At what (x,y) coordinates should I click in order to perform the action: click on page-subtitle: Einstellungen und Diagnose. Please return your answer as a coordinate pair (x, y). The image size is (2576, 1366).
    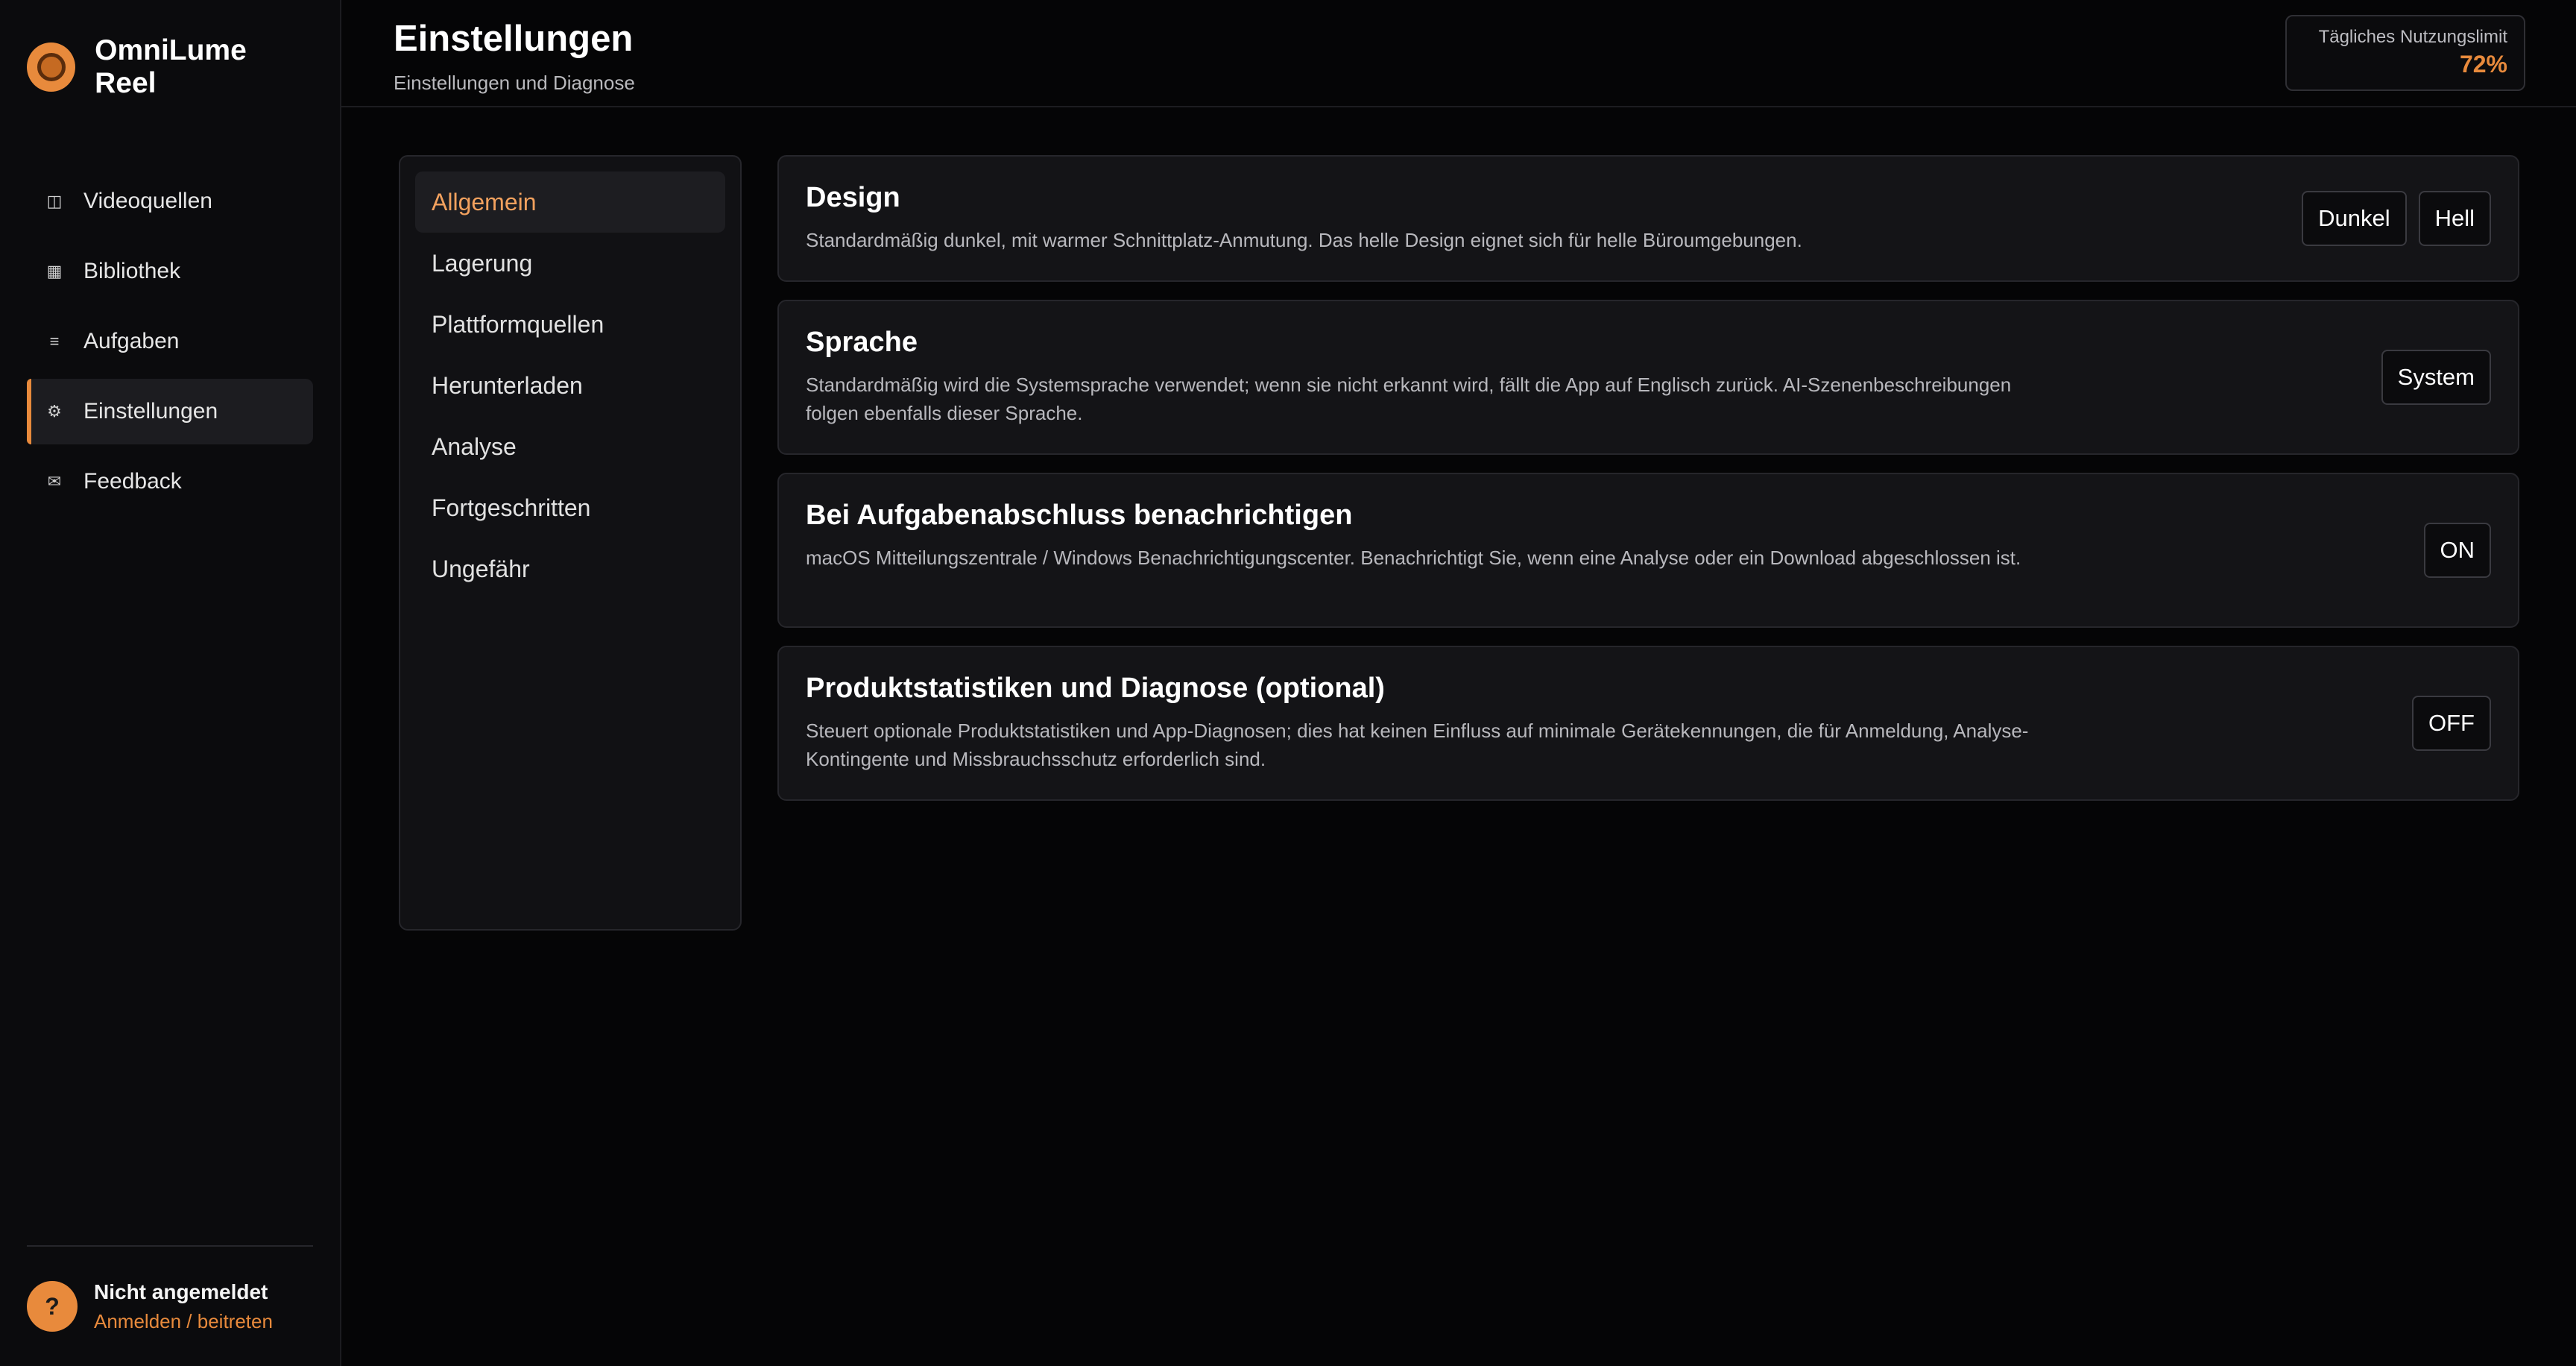
    Looking at the image, I should click on (515, 83).